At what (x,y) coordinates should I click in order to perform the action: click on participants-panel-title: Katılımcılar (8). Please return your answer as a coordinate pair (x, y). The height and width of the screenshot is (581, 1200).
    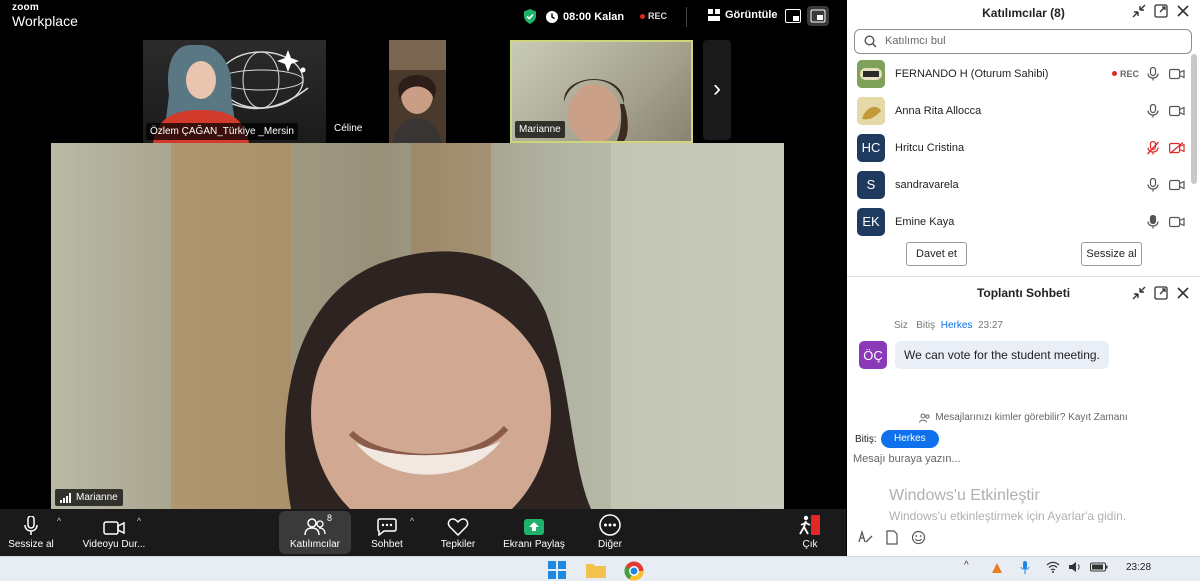
    Looking at the image, I should click on (1023, 13).